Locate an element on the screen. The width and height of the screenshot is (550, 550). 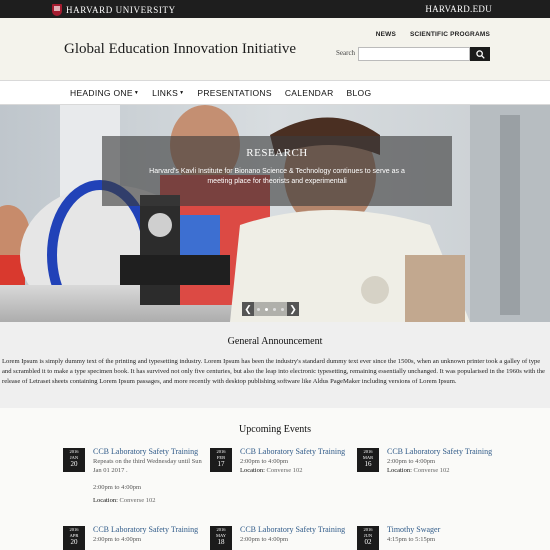
event-date-badge: 2016 JUN 02 is located at coordinates (368, 538).